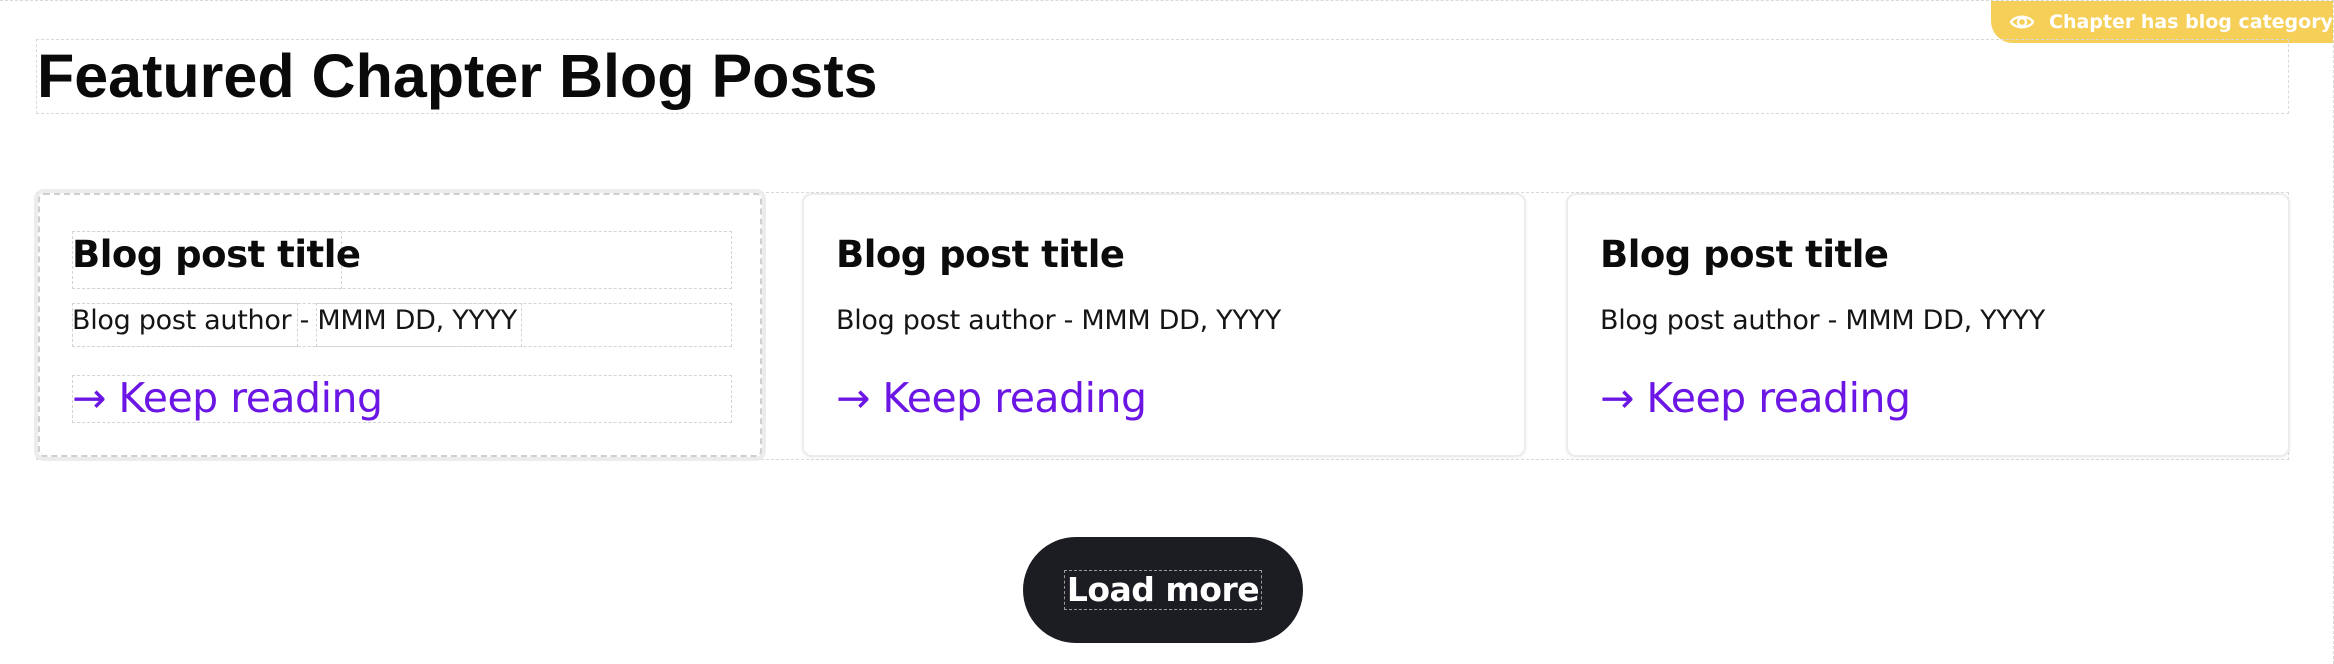 Image resolution: width=2334 pixels, height=664 pixels. Describe the element at coordinates (417, 320) in the screenshot. I see `blog-post-date: MMM DD, YYYY` at that location.